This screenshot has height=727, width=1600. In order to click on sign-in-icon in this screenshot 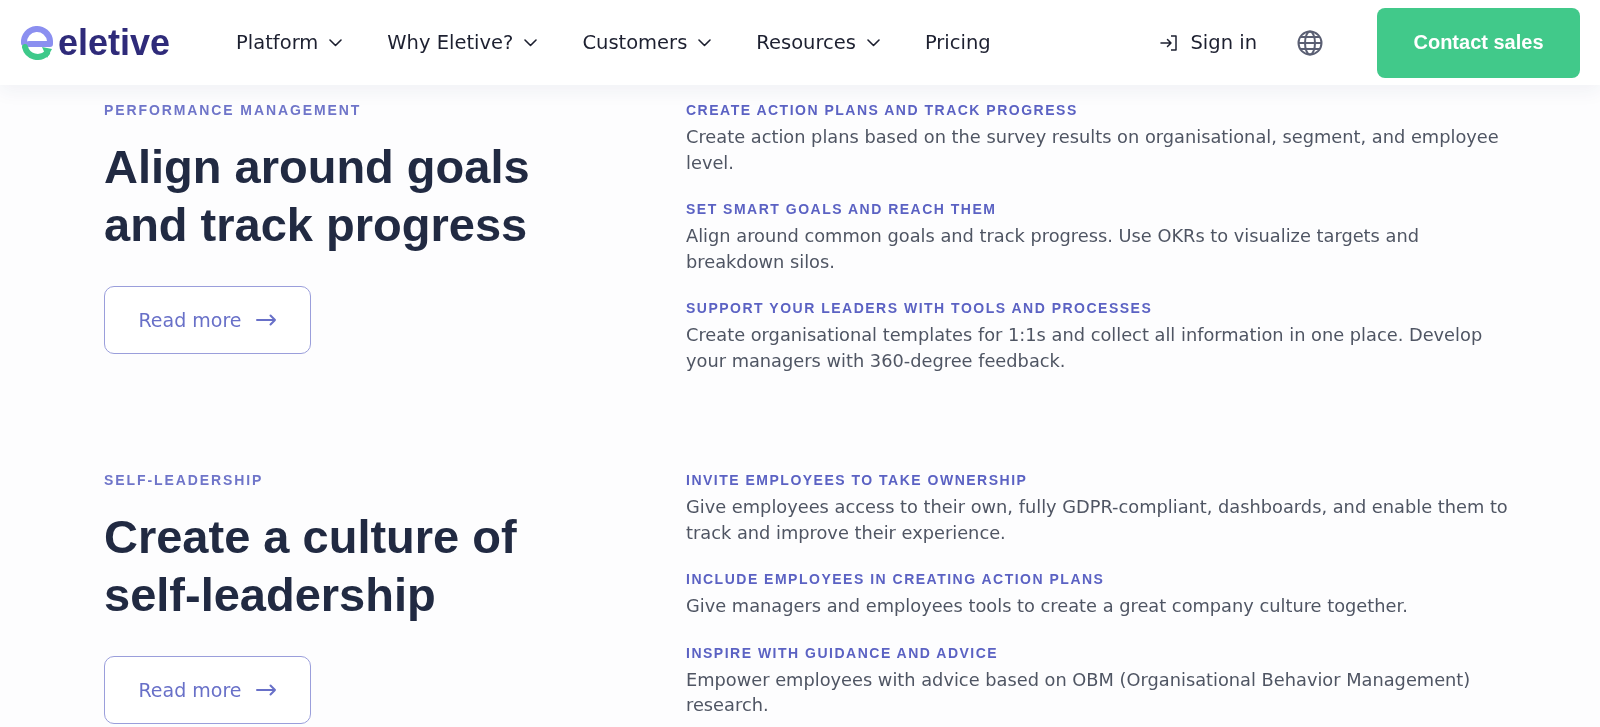, I will do `click(1169, 42)`.